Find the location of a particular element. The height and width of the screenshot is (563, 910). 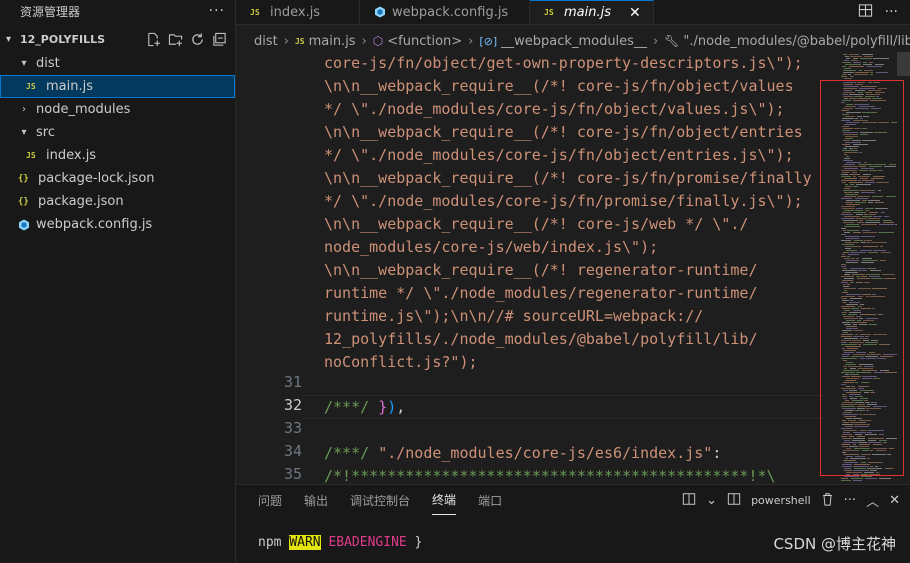

chevron-down-icon: ▾ is located at coordinates (9, 39).